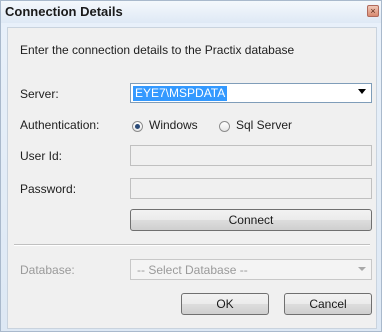  What do you see at coordinates (39, 94) in the screenshot?
I see `server-label: Server:` at bounding box center [39, 94].